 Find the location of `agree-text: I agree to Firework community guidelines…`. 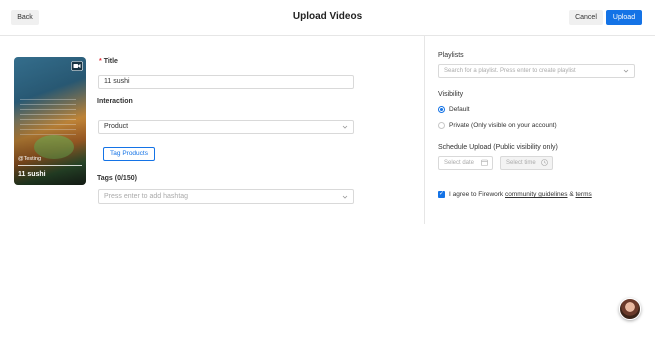

agree-text: I agree to Firework community guidelines… is located at coordinates (520, 194).